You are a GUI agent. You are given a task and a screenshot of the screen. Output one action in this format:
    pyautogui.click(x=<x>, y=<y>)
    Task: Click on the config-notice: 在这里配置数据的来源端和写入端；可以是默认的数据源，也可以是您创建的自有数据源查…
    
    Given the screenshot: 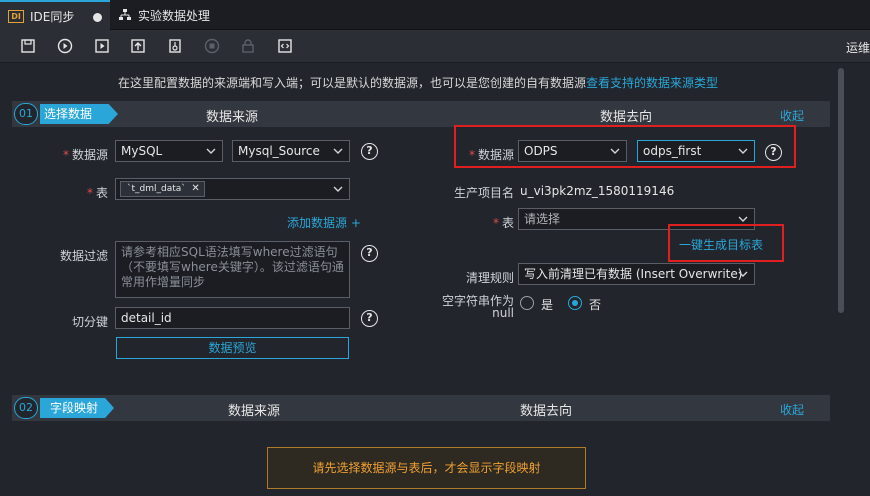 What is the action you would take?
    pyautogui.click(x=418, y=82)
    